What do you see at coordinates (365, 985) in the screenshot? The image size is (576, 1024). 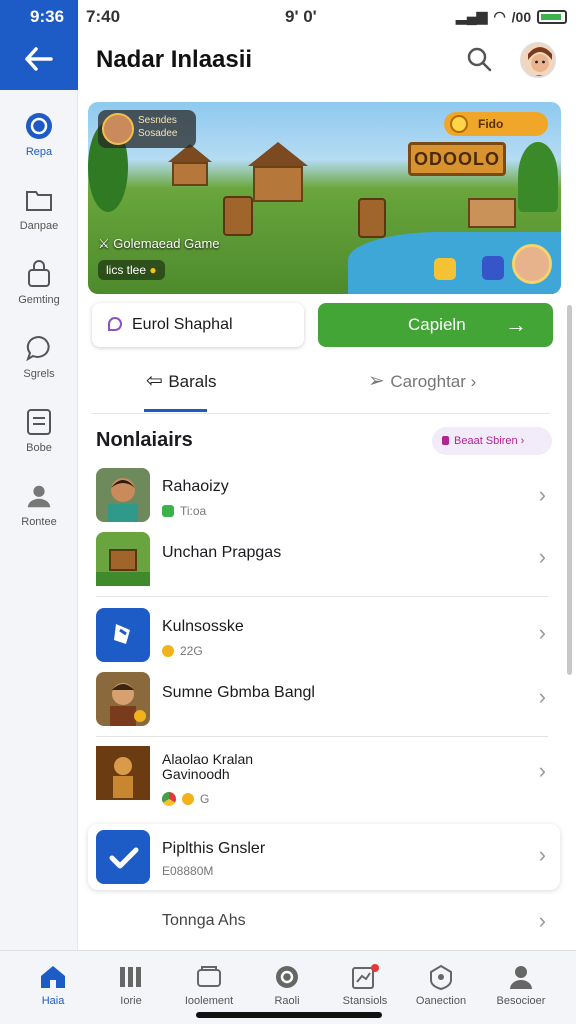 I see `nav-item-stats: Stansiols` at bounding box center [365, 985].